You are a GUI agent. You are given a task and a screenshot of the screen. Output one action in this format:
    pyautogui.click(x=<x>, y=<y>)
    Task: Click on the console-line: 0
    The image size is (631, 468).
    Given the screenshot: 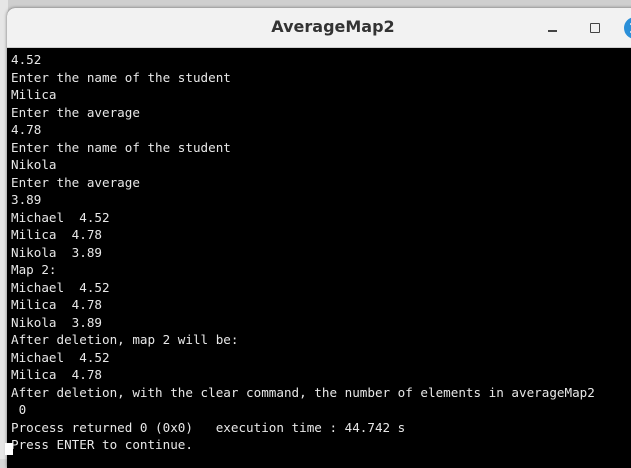 What is the action you would take?
    pyautogui.click(x=19, y=409)
    